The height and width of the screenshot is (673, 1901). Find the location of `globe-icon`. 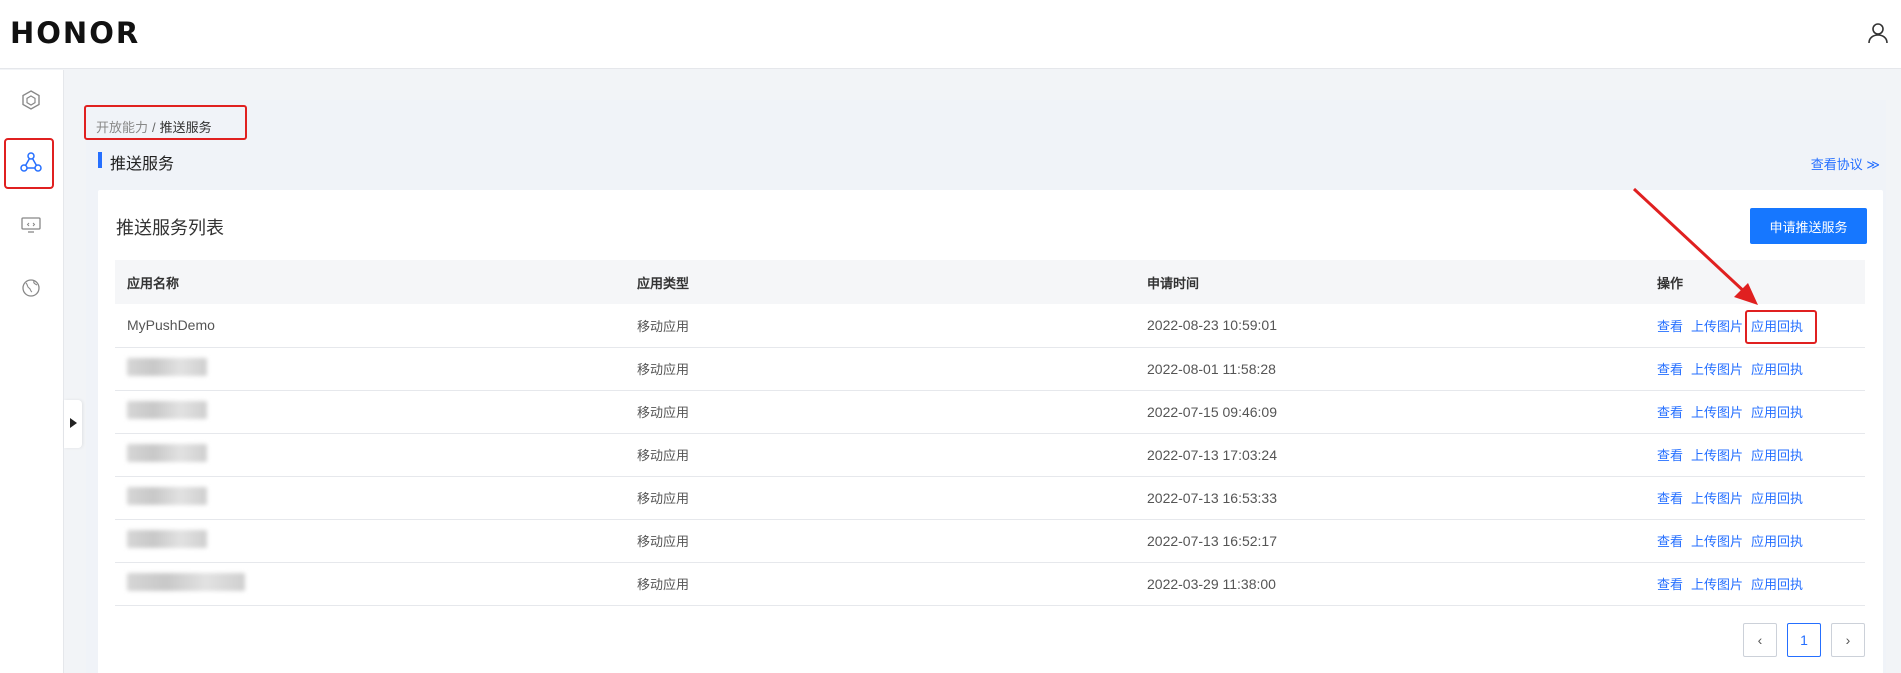

globe-icon is located at coordinates (31, 290).